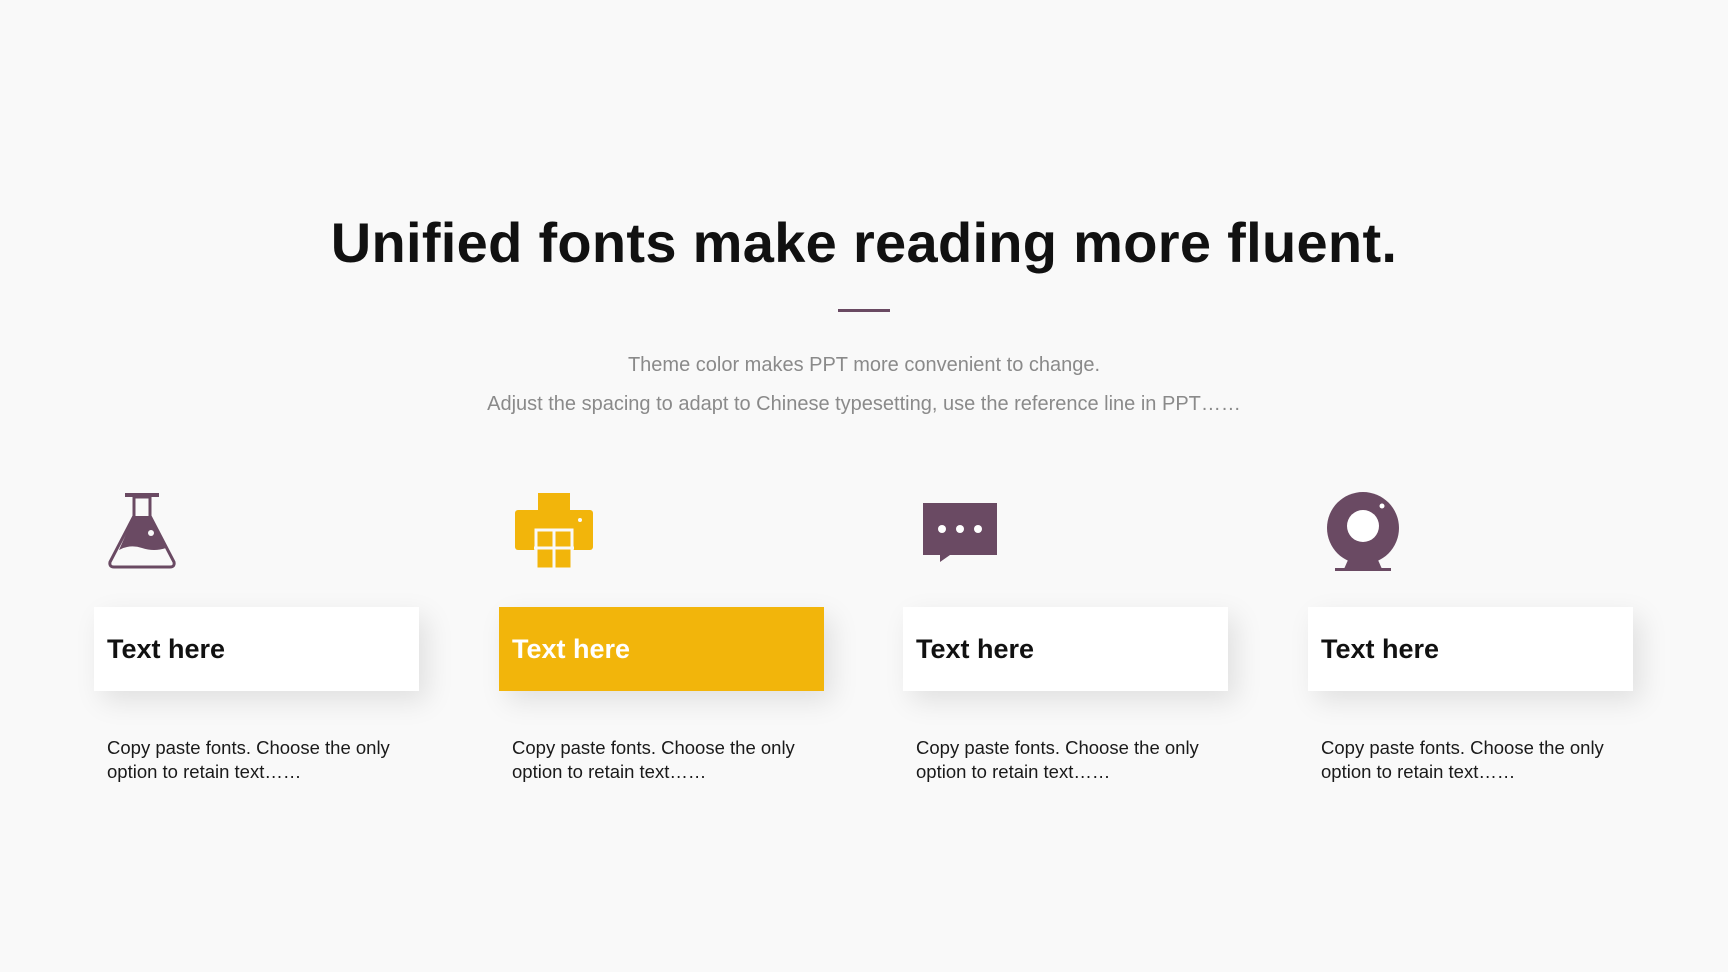 Image resolution: width=1728 pixels, height=972 pixels. Describe the element at coordinates (142, 530) in the screenshot. I see `flask-icon` at that location.